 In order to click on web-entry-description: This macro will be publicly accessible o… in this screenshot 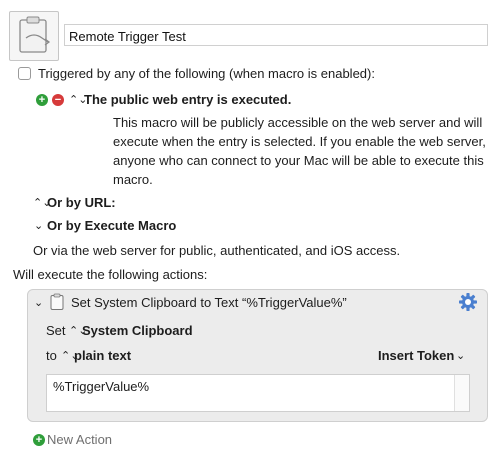, I will do `click(299, 151)`.